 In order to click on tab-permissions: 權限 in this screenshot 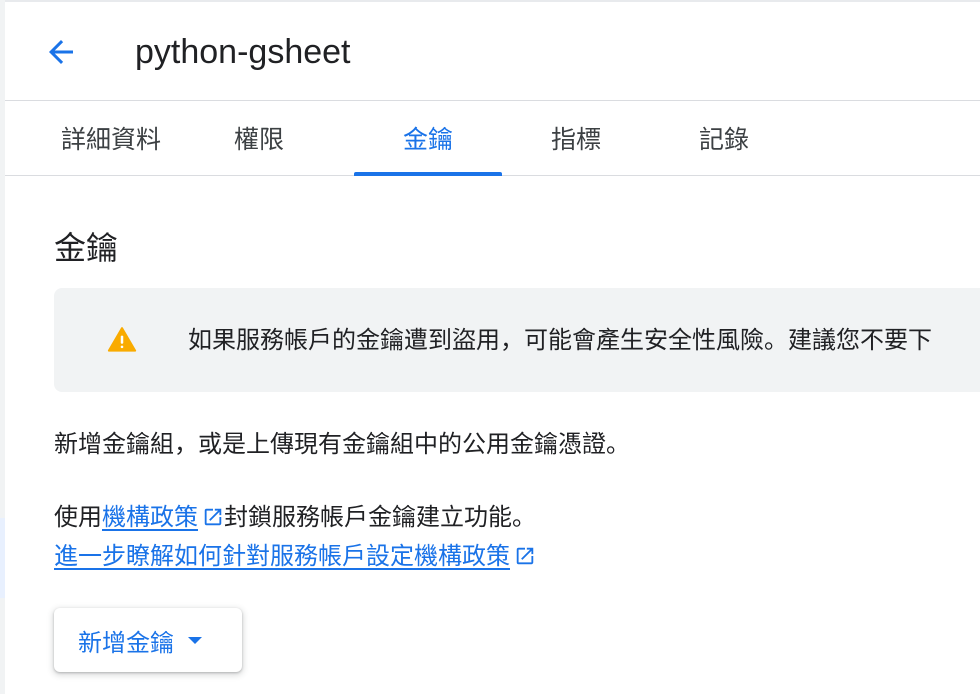, I will do `click(259, 138)`.